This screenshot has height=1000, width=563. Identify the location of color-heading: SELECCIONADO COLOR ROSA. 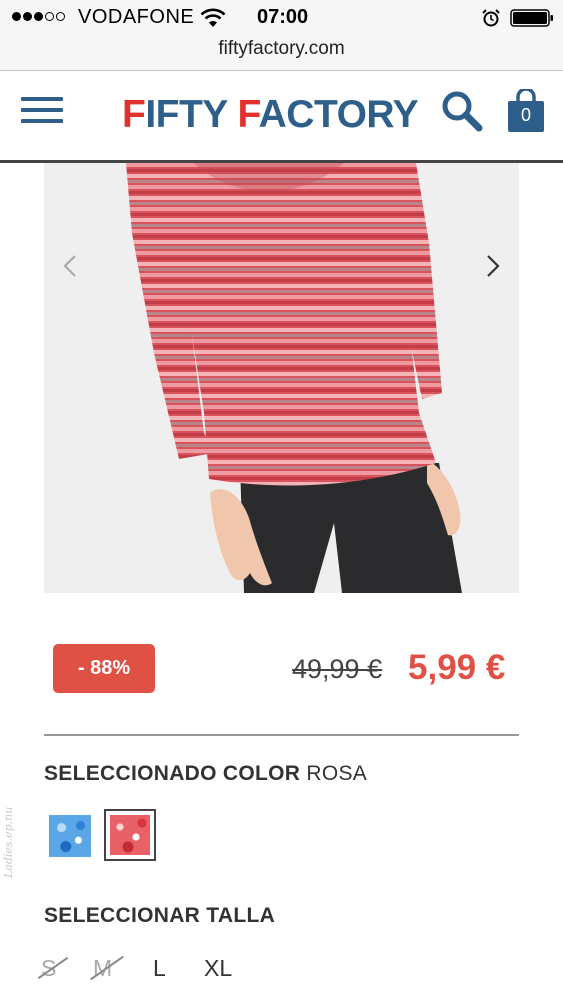
(205, 774).